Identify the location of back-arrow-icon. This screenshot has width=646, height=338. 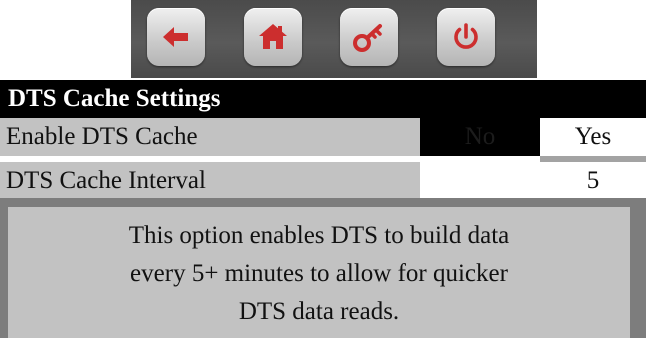
(175, 37).